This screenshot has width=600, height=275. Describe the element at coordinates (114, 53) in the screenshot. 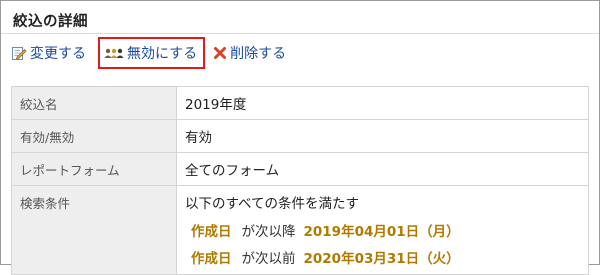

I see `disable-icon` at that location.